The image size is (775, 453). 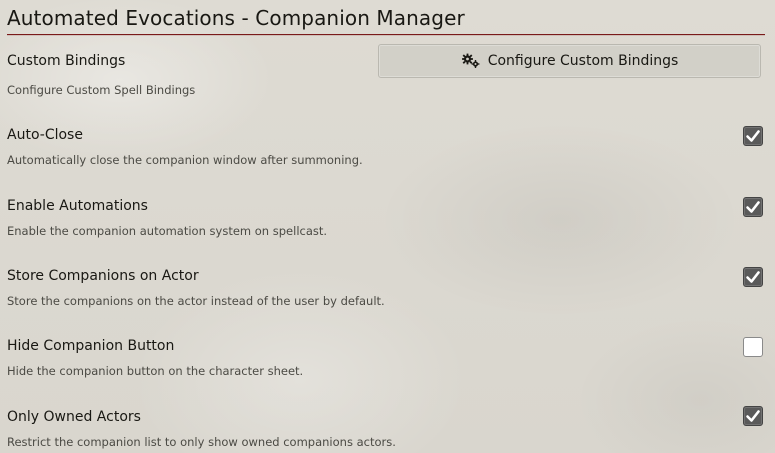 What do you see at coordinates (66, 61) in the screenshot?
I see `custom-bindings-label: Custom Bindings` at bounding box center [66, 61].